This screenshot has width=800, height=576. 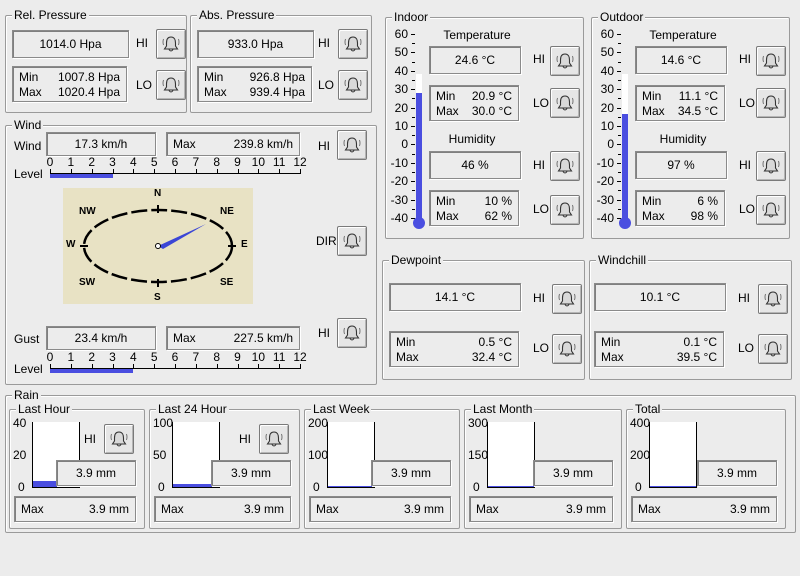 I want to click on rain-chart-axis, so click(x=673, y=455).